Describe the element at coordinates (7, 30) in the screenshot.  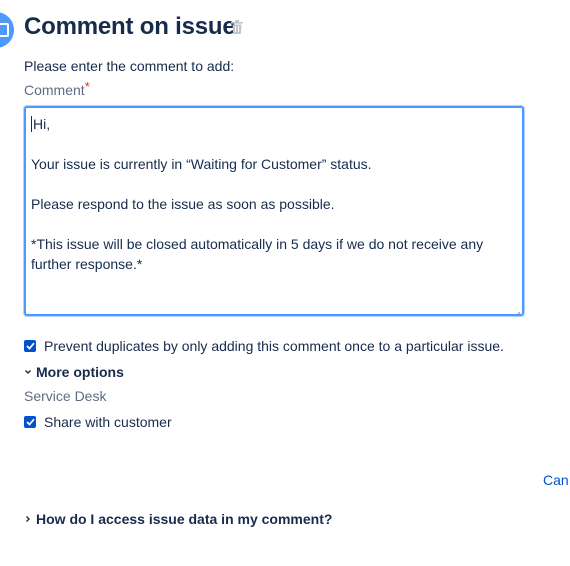
I see `issue-icon` at that location.